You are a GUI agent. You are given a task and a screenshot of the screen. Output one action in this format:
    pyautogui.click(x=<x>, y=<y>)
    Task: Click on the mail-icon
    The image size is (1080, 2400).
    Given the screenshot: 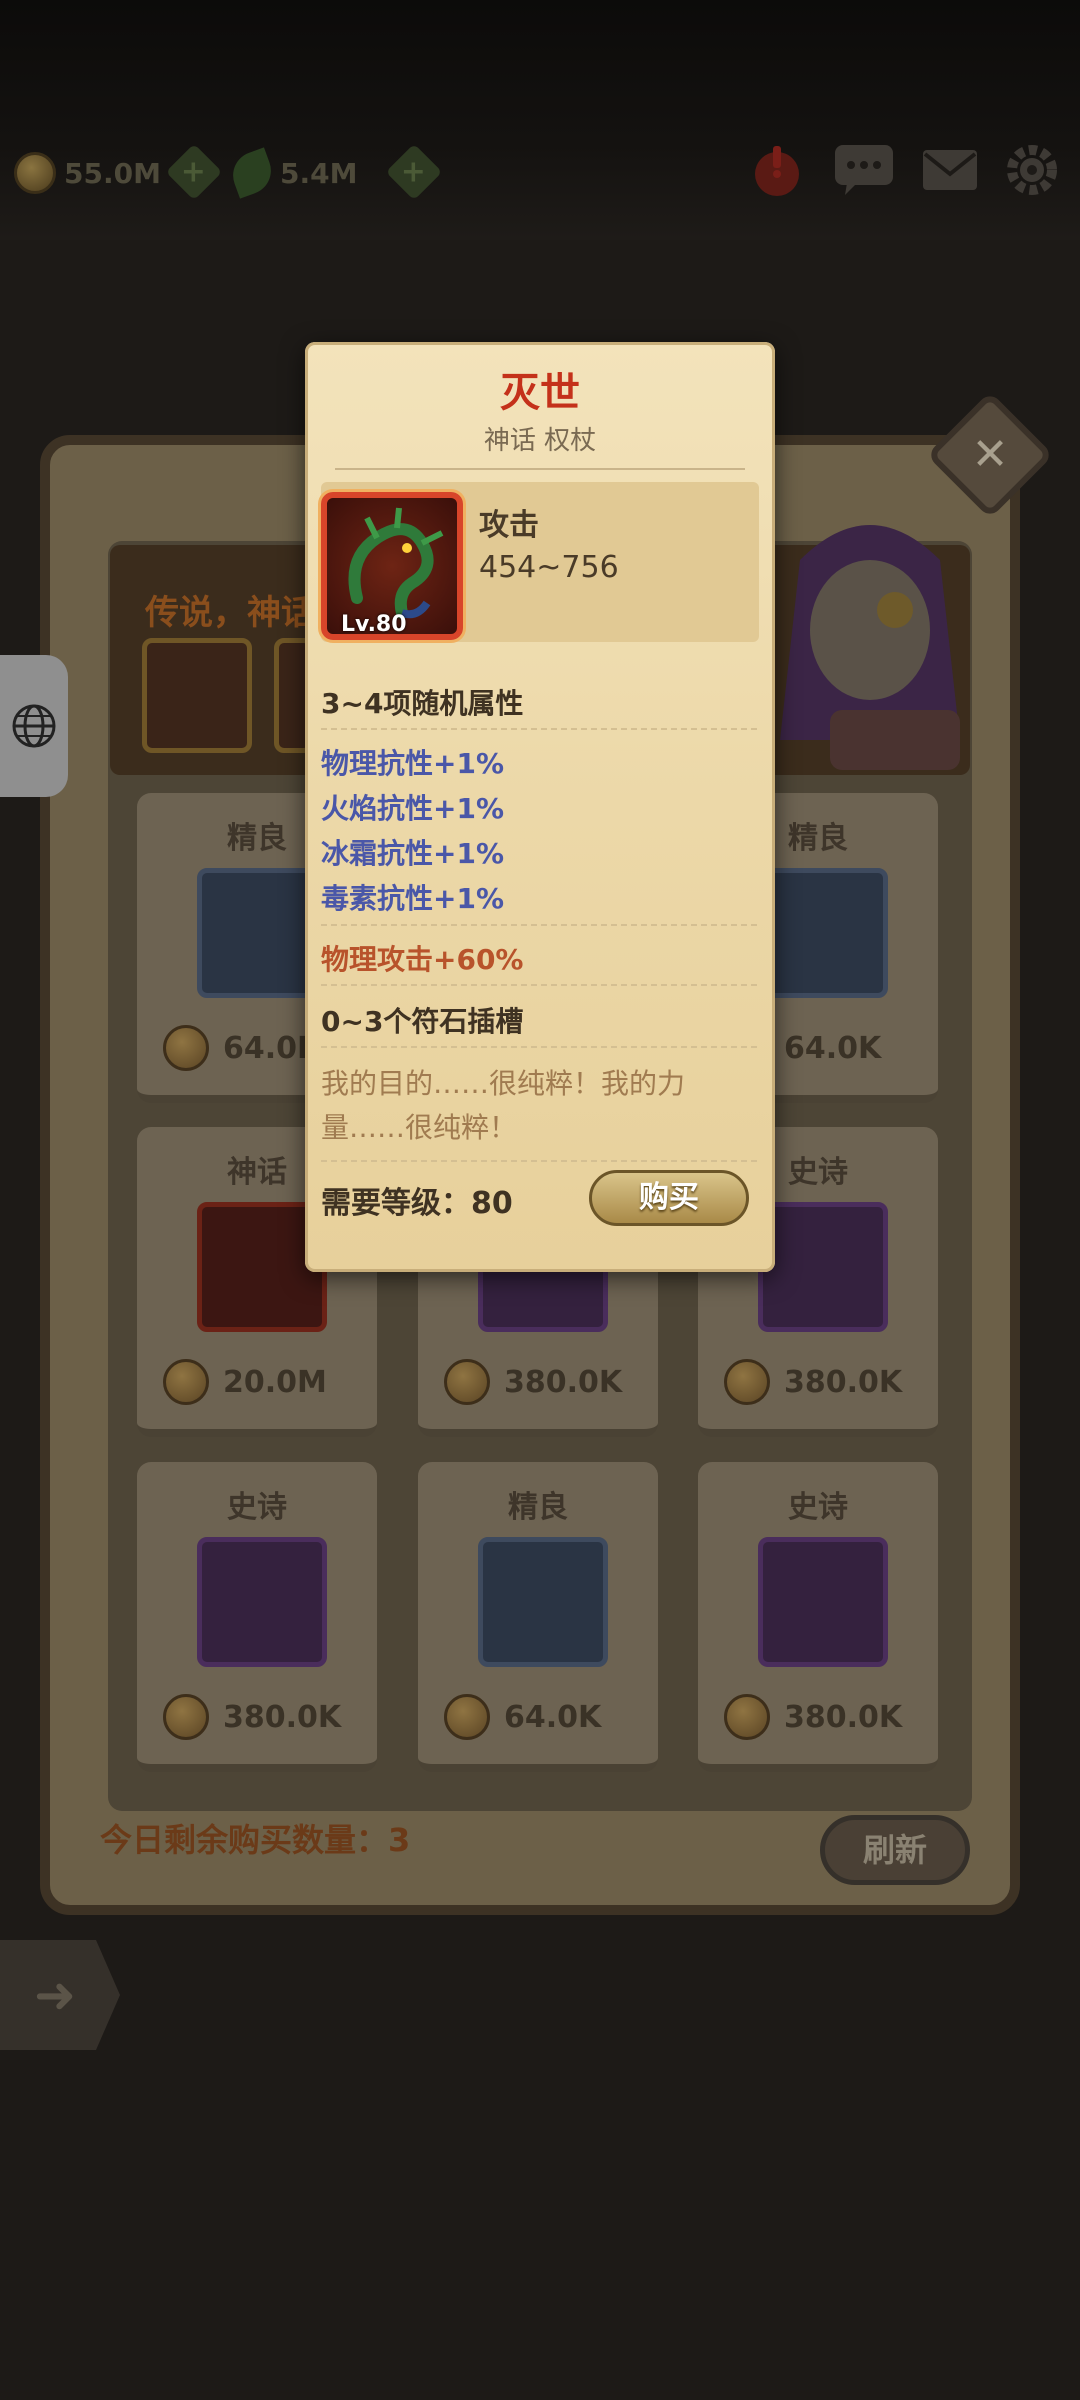 What is the action you would take?
    pyautogui.click(x=950, y=170)
    